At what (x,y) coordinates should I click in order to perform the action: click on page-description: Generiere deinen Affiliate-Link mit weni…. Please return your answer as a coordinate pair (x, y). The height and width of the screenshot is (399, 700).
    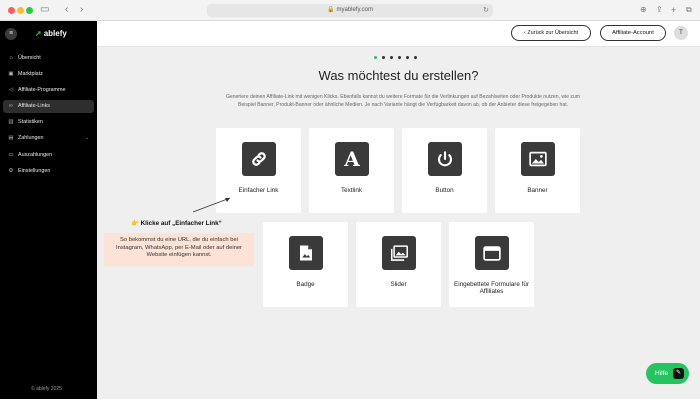
    Looking at the image, I should click on (403, 101).